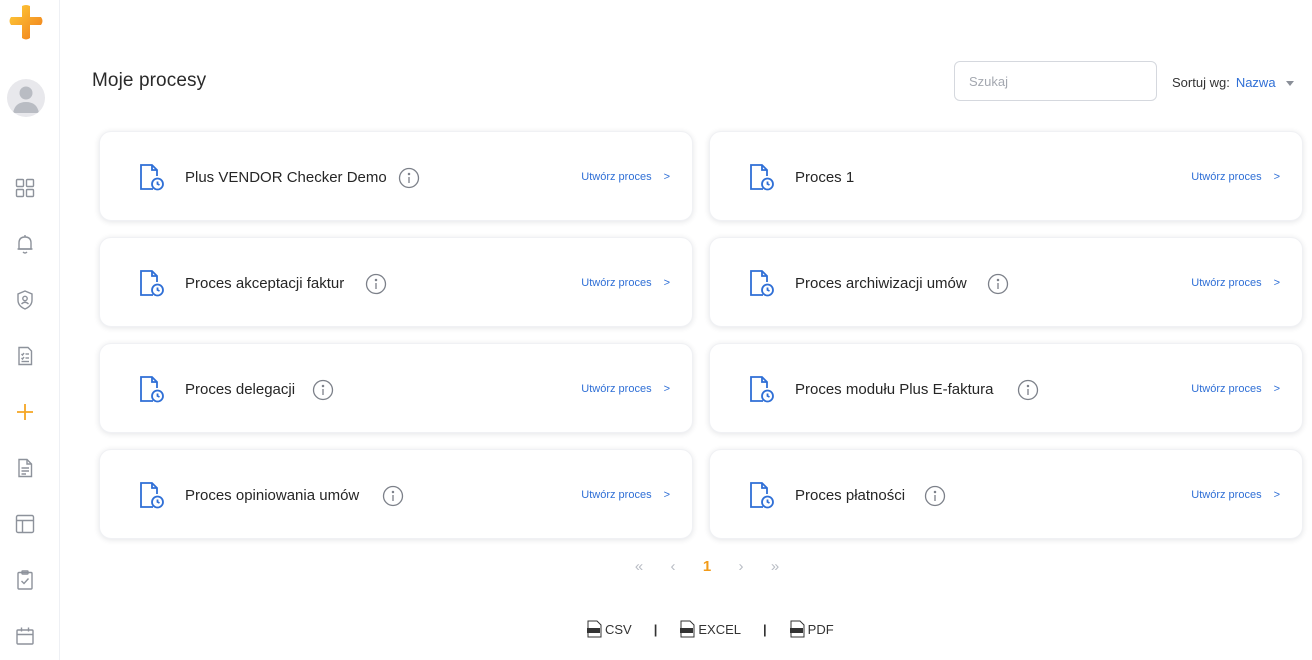 The width and height of the screenshot is (1312, 660). Describe the element at coordinates (30, 330) in the screenshot. I see `sidebar` at that location.